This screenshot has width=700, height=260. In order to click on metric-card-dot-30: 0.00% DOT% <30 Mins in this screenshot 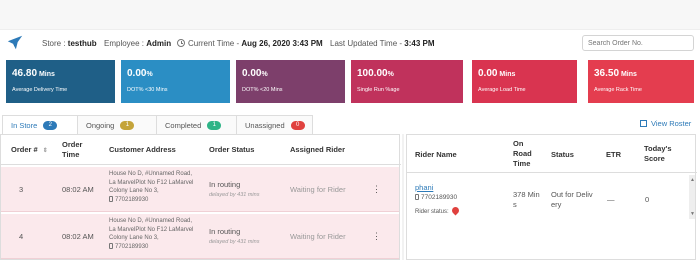, I will do `click(175, 81)`.